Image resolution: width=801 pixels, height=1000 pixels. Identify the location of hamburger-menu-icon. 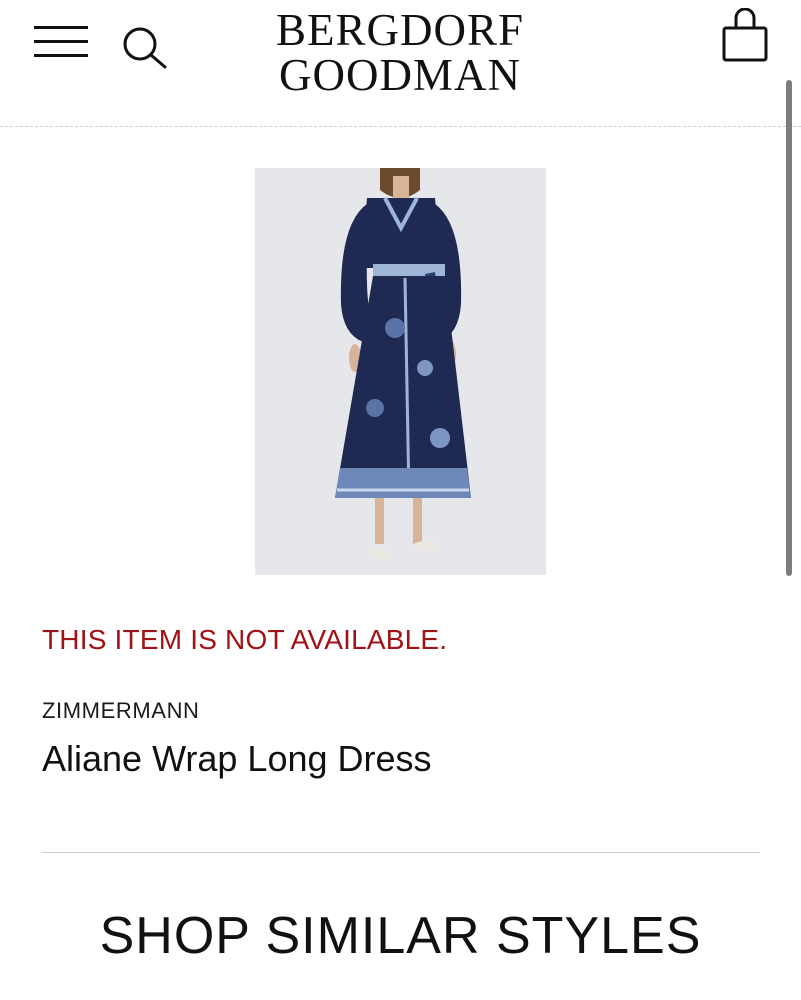
(62, 43).